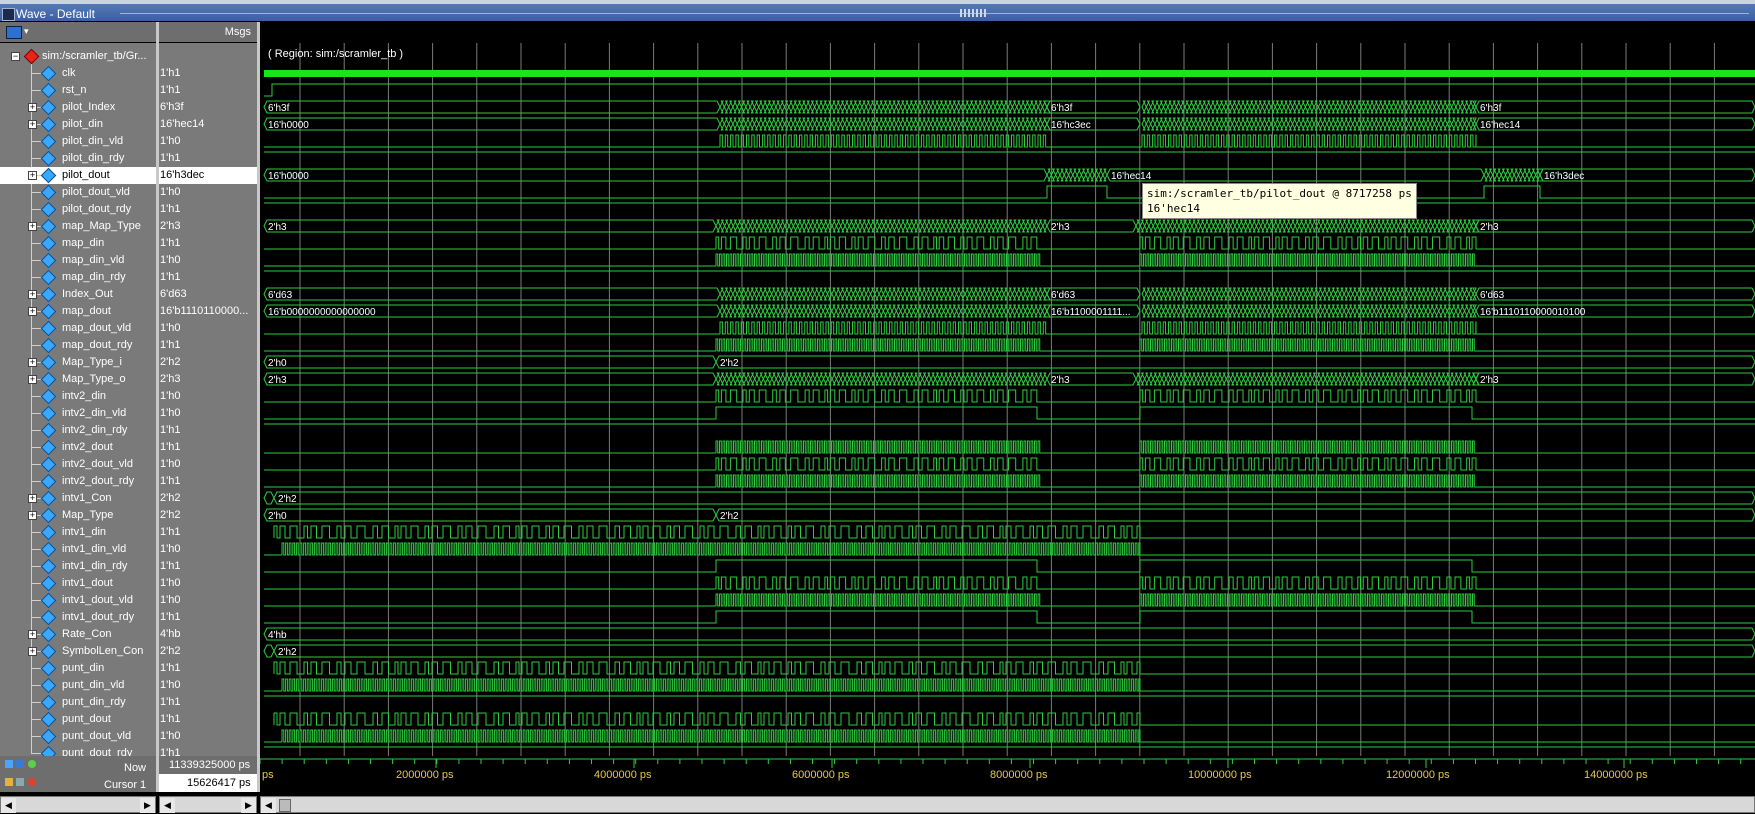  What do you see at coordinates (78, 294) in the screenshot?
I see `signal-row-14: + Index_Out` at bounding box center [78, 294].